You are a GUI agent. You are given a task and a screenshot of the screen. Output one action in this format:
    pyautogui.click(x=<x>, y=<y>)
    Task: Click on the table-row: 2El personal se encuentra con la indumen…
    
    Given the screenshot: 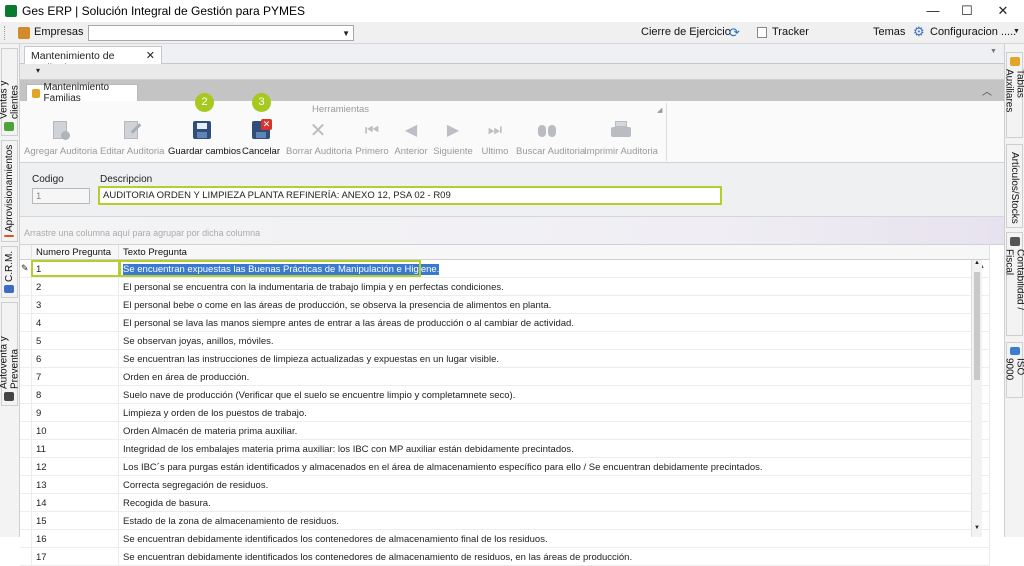 What is the action you would take?
    pyautogui.click(x=505, y=287)
    